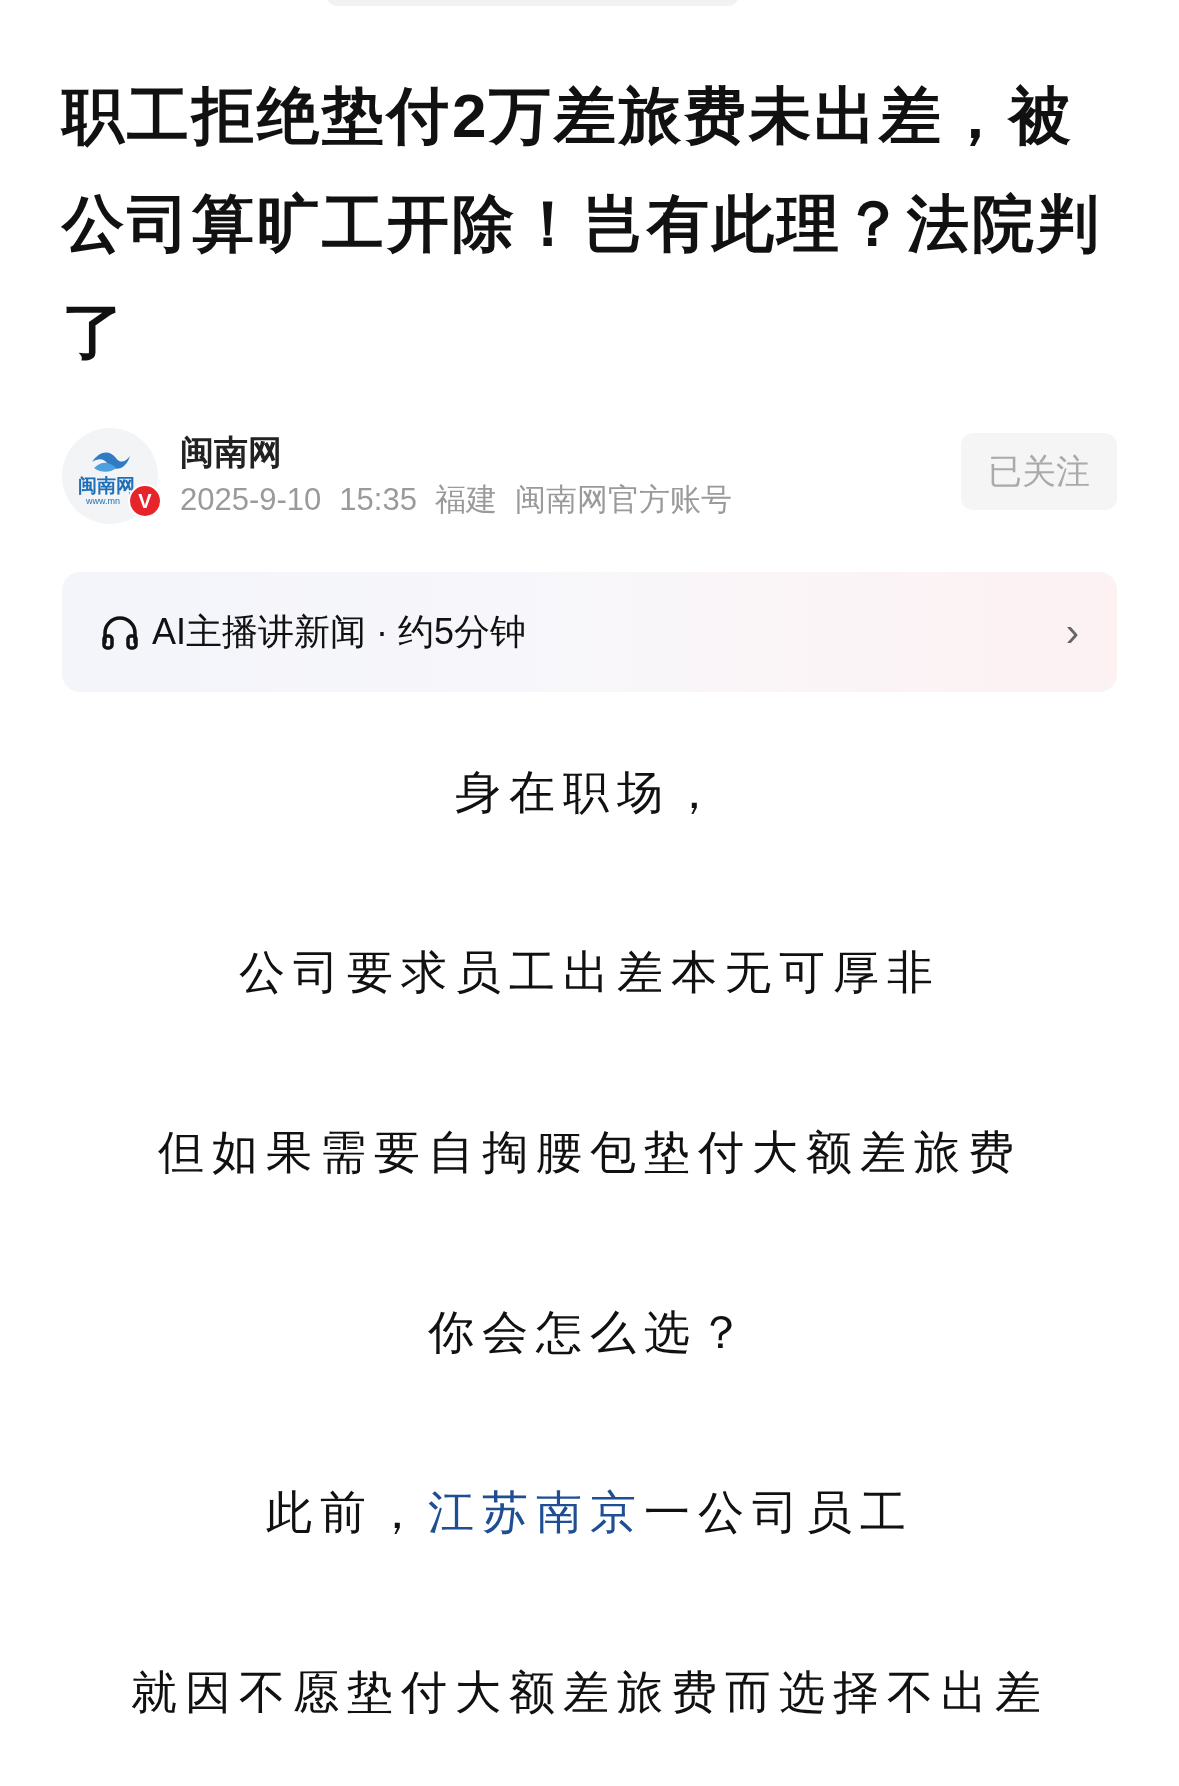  What do you see at coordinates (589, 1152) in the screenshot?
I see `article-paragraph: 但如果需要自掏腰包垫付大额差旅费` at bounding box center [589, 1152].